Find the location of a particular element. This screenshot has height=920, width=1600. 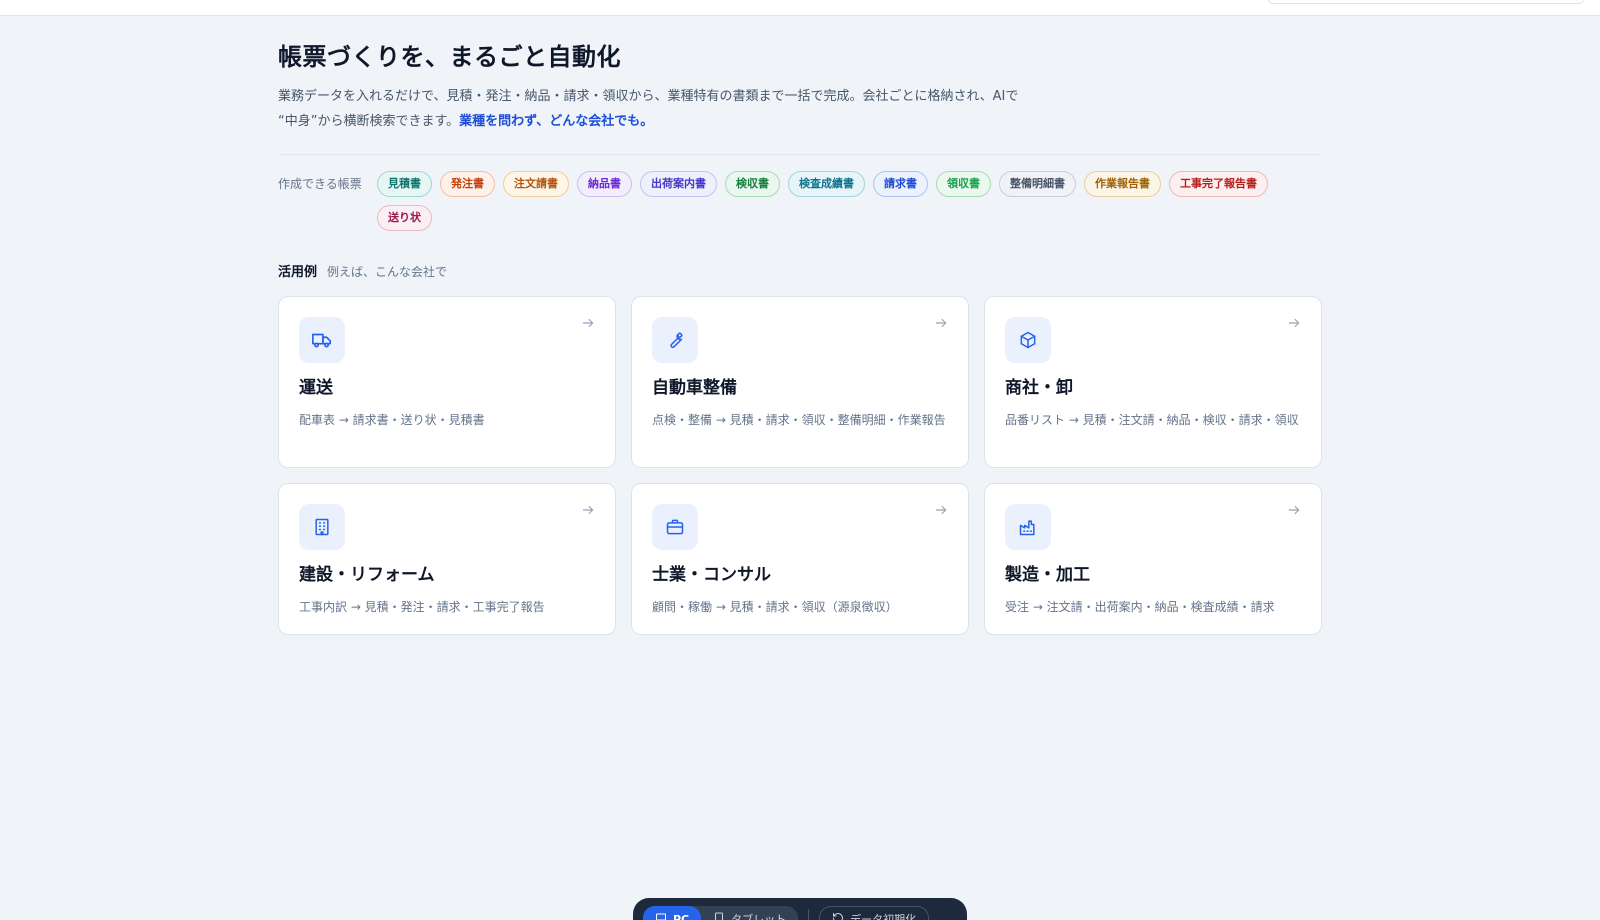

hero-highlight: 業種を問わず、どんな会社でも。 is located at coordinates (556, 121).